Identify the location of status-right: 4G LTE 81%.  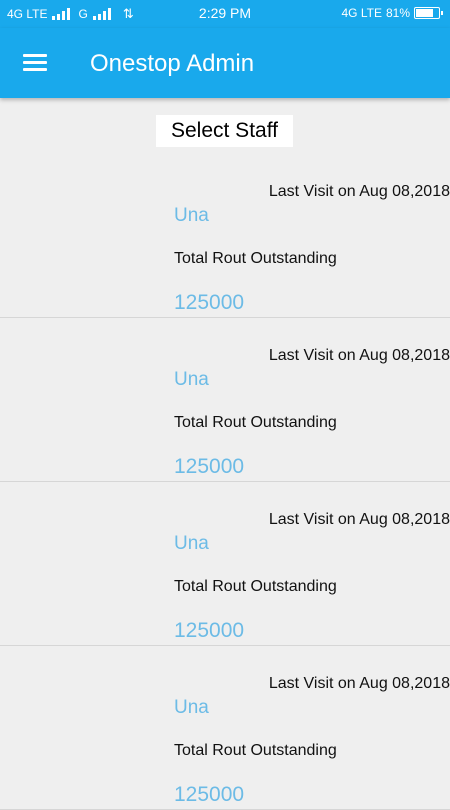
(392, 13).